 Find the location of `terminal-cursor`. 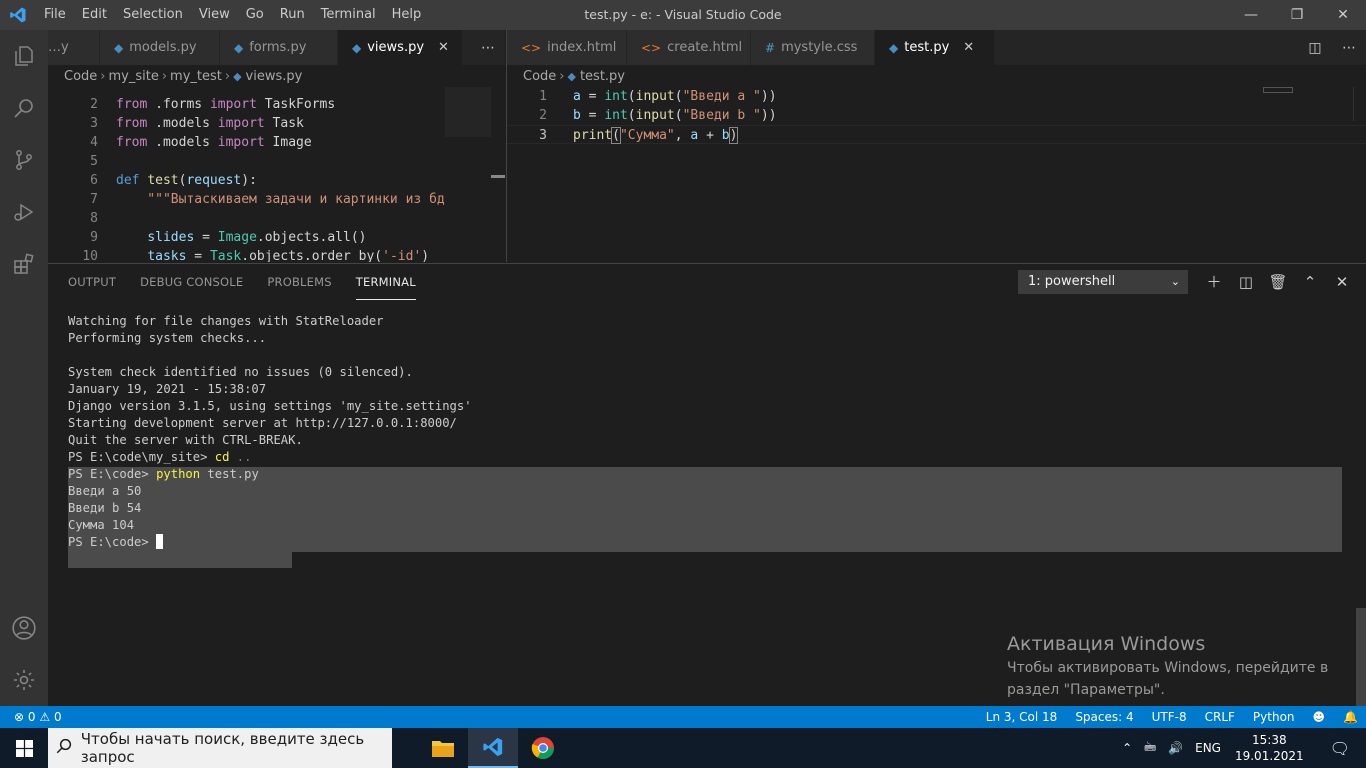

terminal-cursor is located at coordinates (160, 541).